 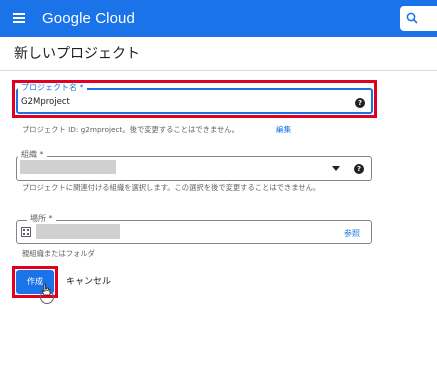 What do you see at coordinates (130, 129) in the screenshot?
I see `project-id-hint: プロジェクト ID: g2mproject。後で変更することはできません。` at bounding box center [130, 129].